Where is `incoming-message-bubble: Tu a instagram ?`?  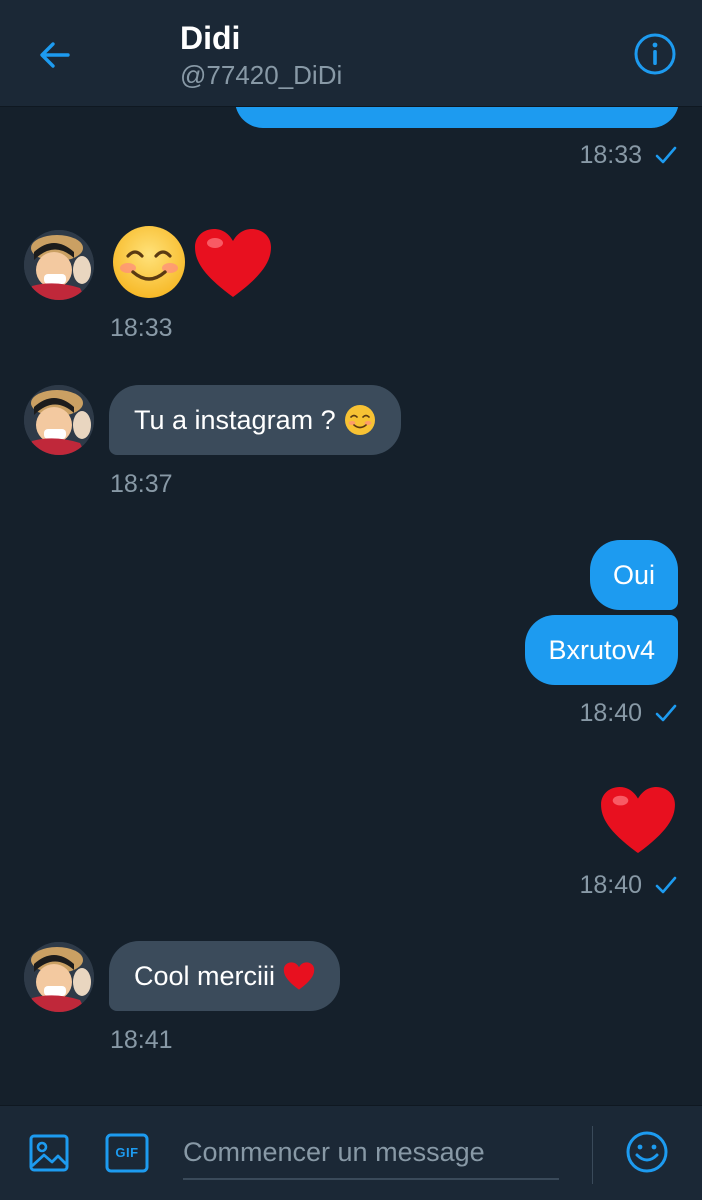
incoming-message-bubble: Tu a instagram ? is located at coordinates (255, 420).